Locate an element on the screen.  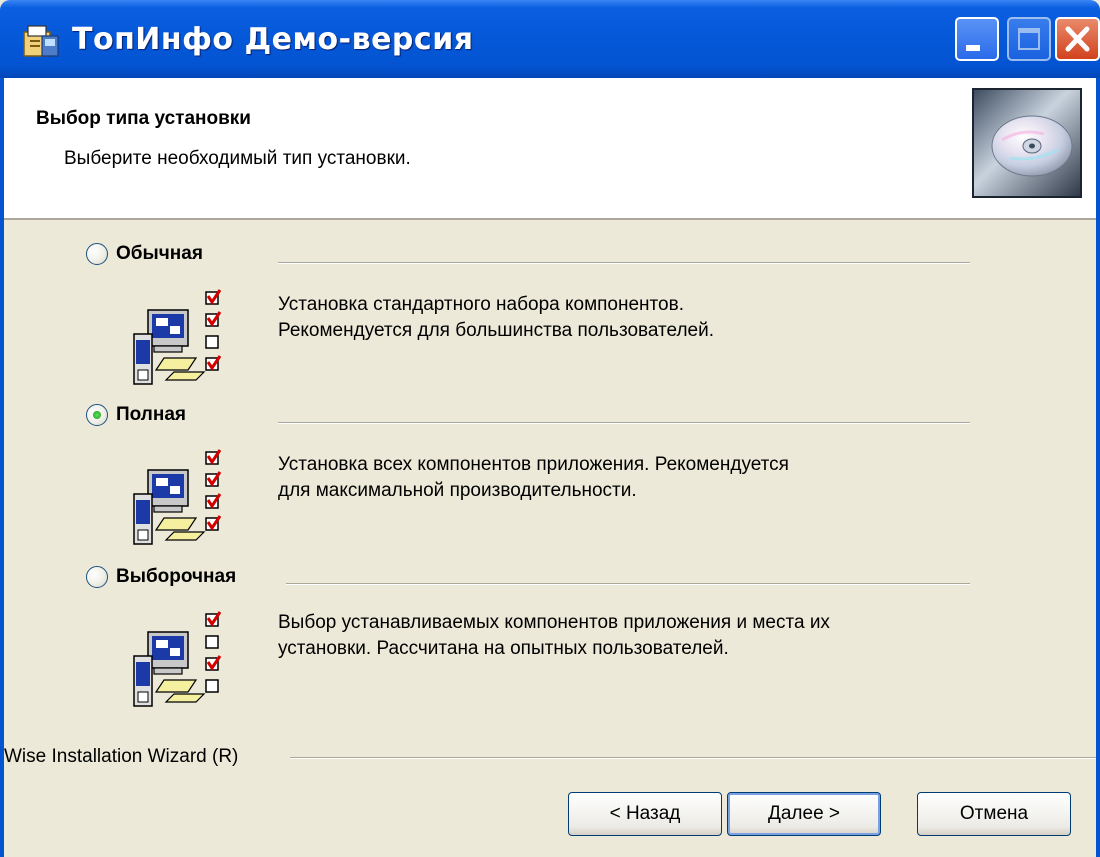
close-button is located at coordinates (1077, 39).